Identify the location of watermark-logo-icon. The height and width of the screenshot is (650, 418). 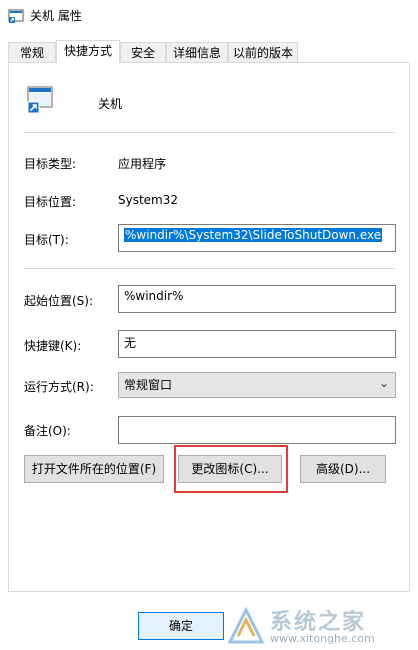
(246, 625).